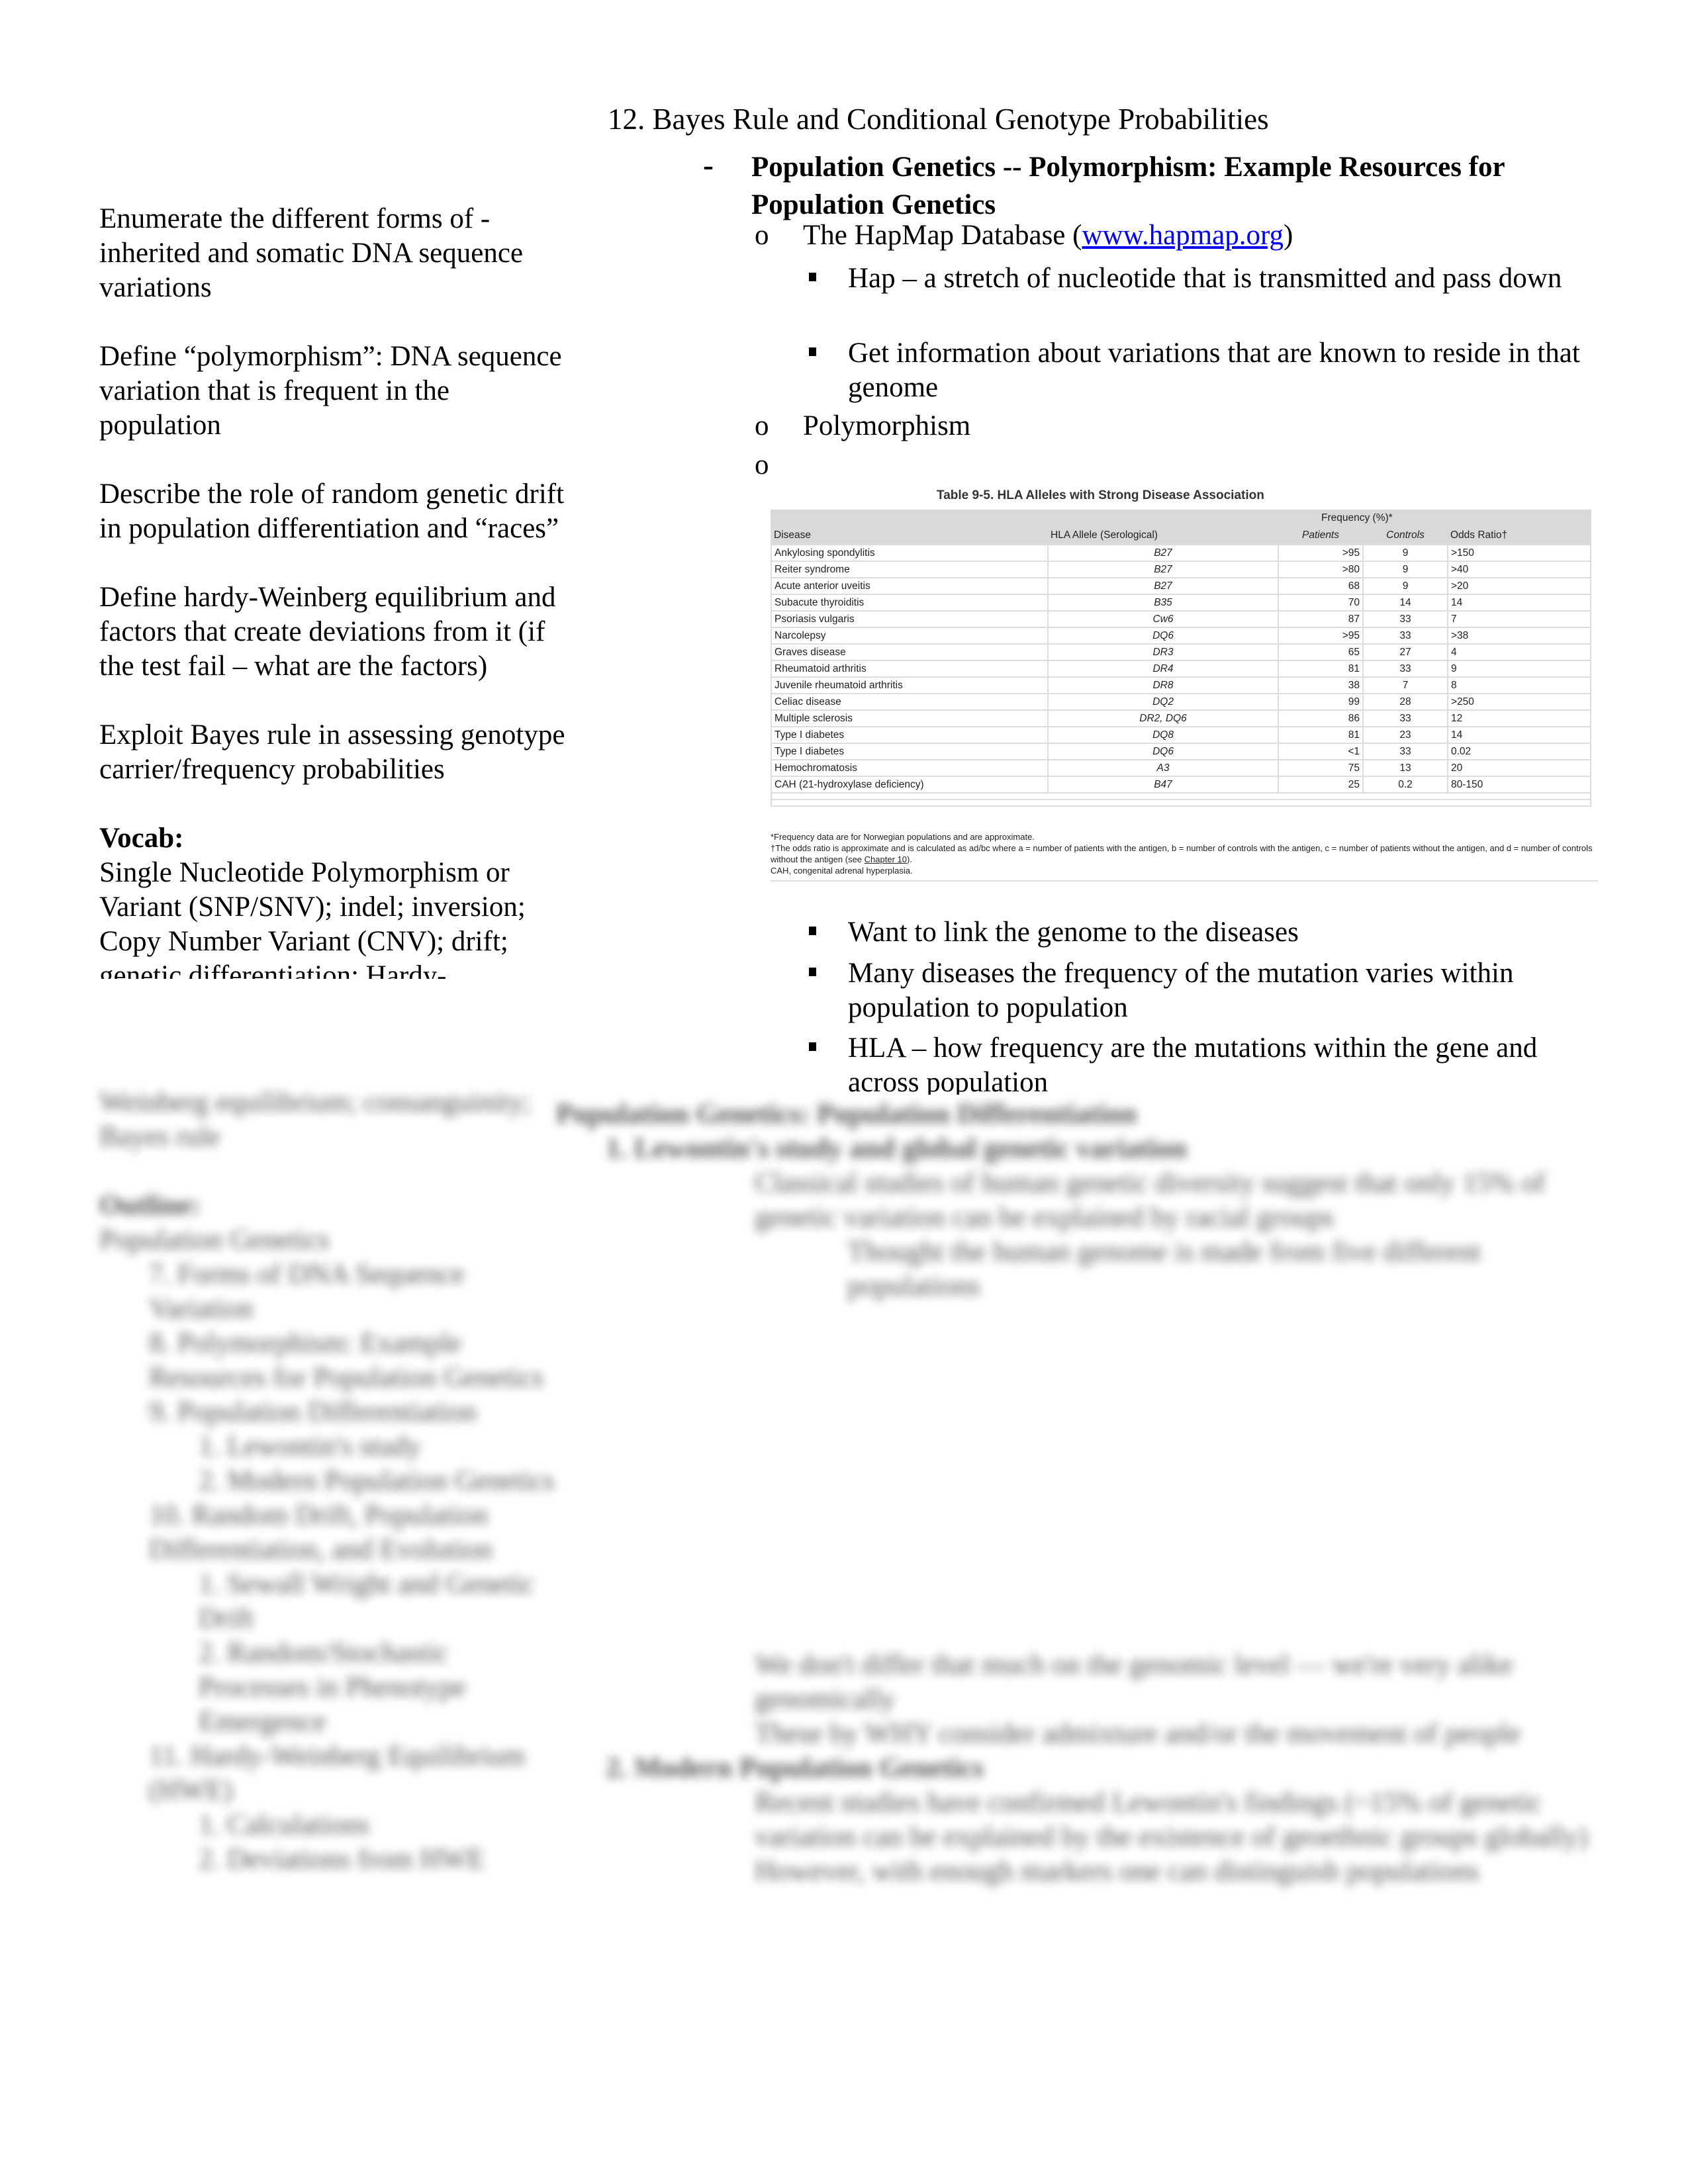 This screenshot has width=1688, height=2184. What do you see at coordinates (1184, 881) in the screenshot?
I see `divider` at bounding box center [1184, 881].